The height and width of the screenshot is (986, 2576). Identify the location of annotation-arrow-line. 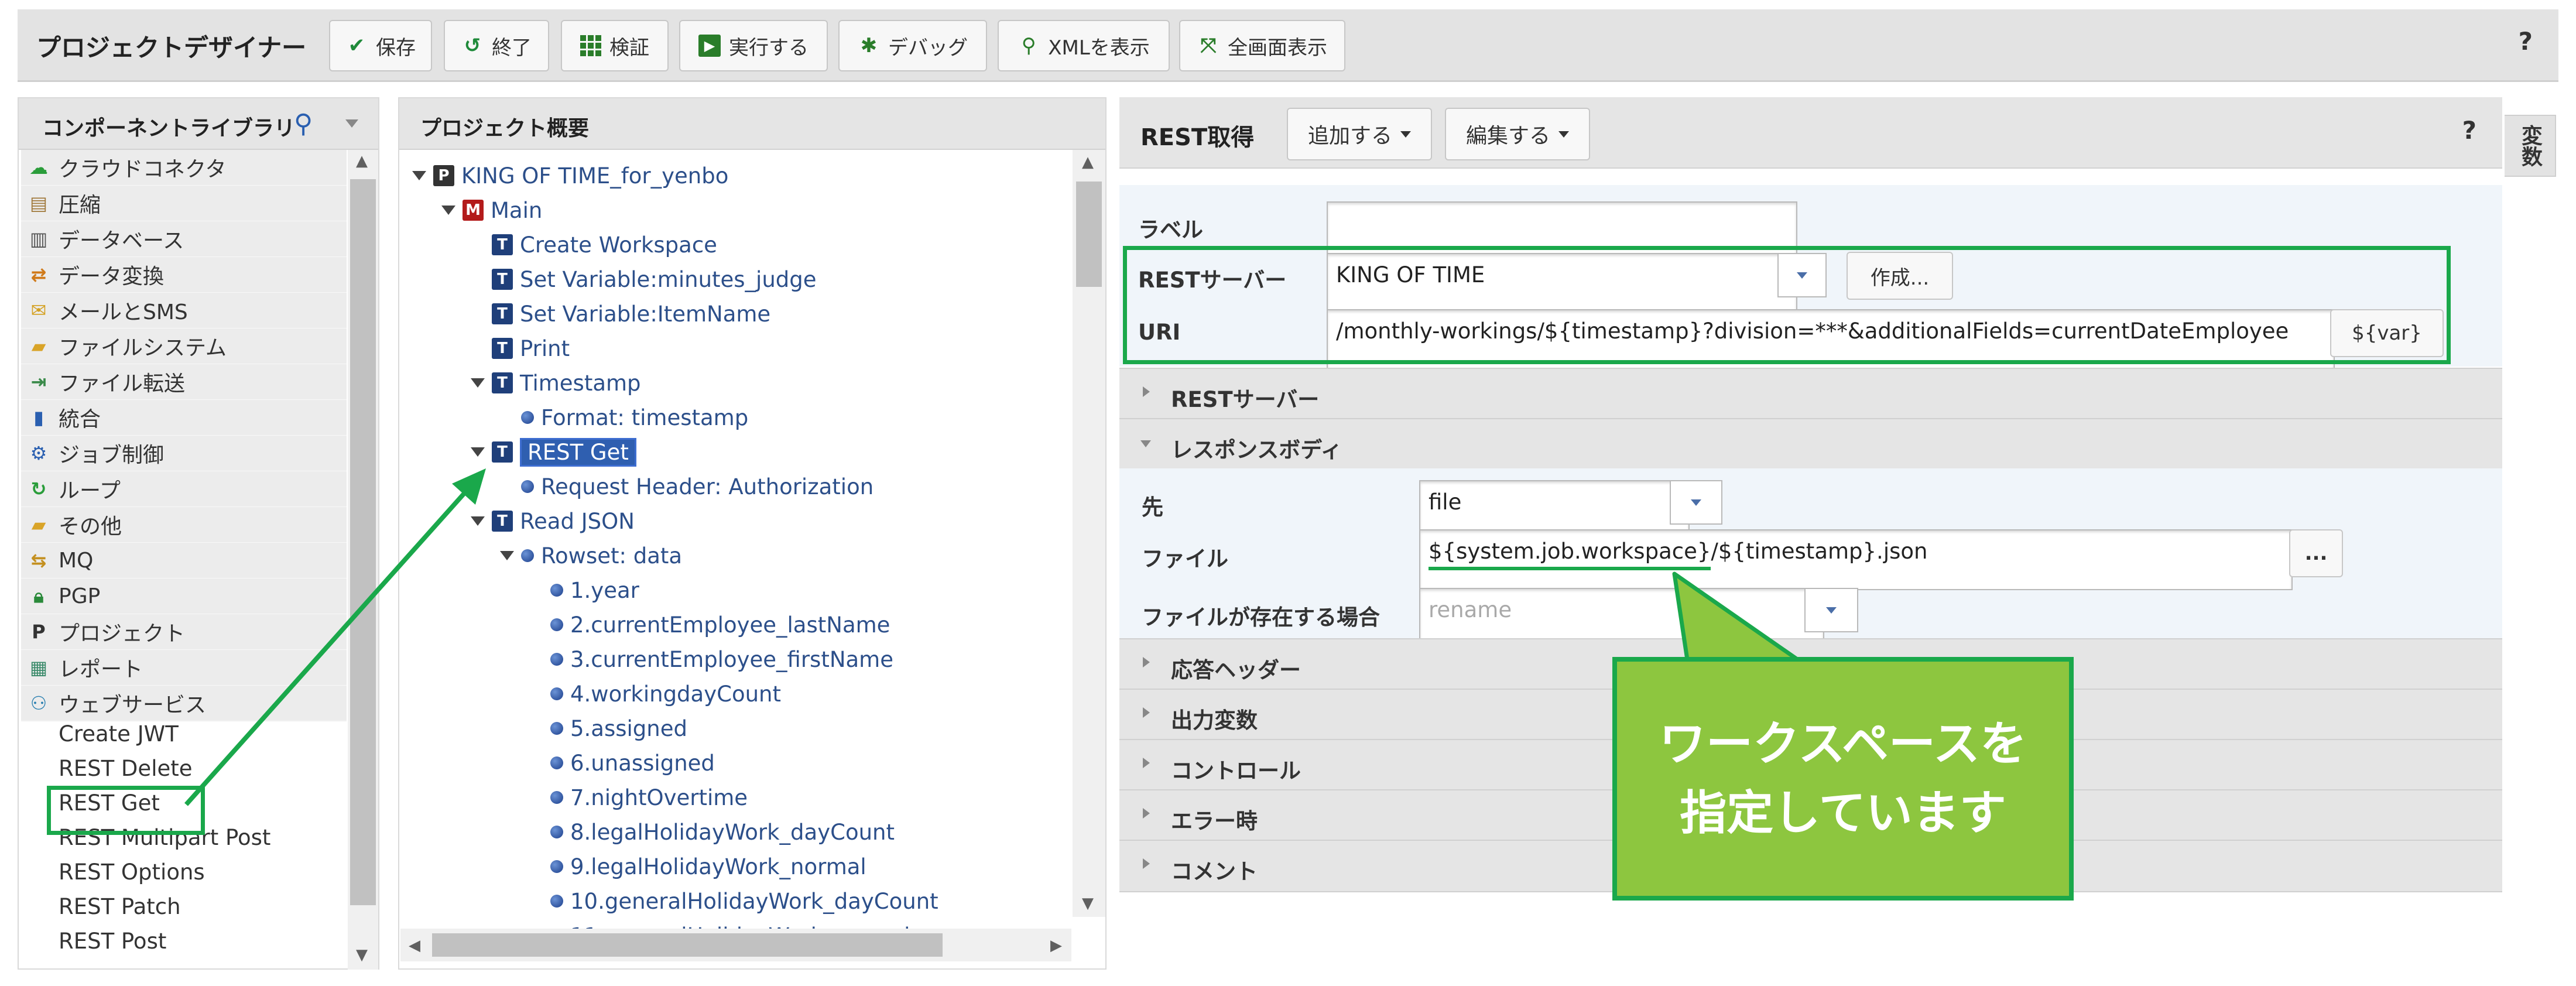
(329, 644).